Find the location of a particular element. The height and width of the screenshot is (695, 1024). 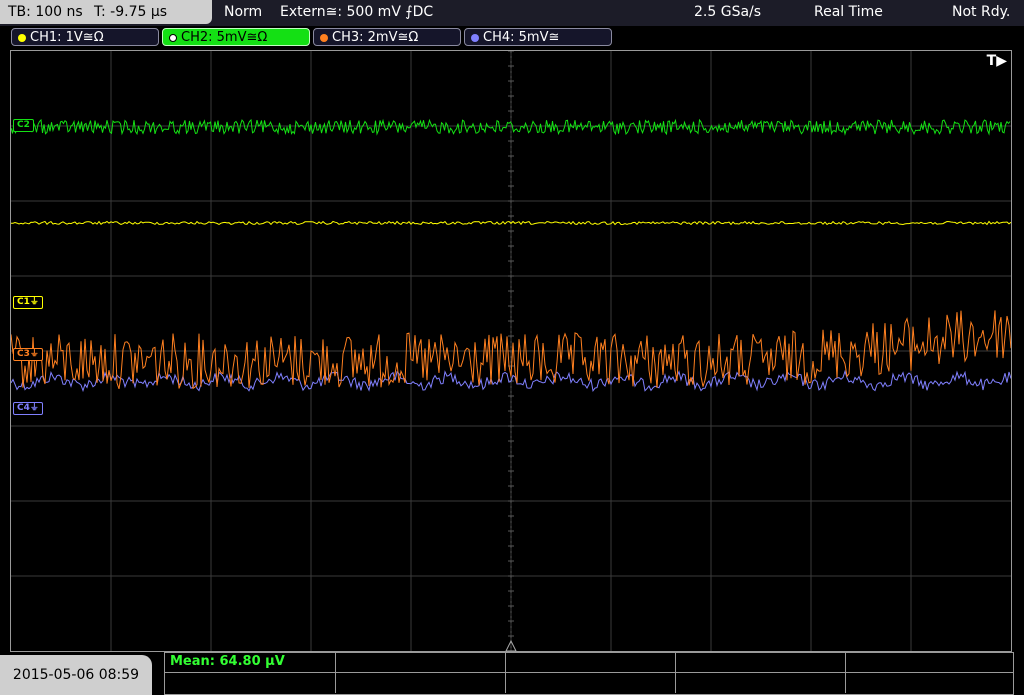

channel-label: CH3: 2mV≅Ω is located at coordinates (375, 37).